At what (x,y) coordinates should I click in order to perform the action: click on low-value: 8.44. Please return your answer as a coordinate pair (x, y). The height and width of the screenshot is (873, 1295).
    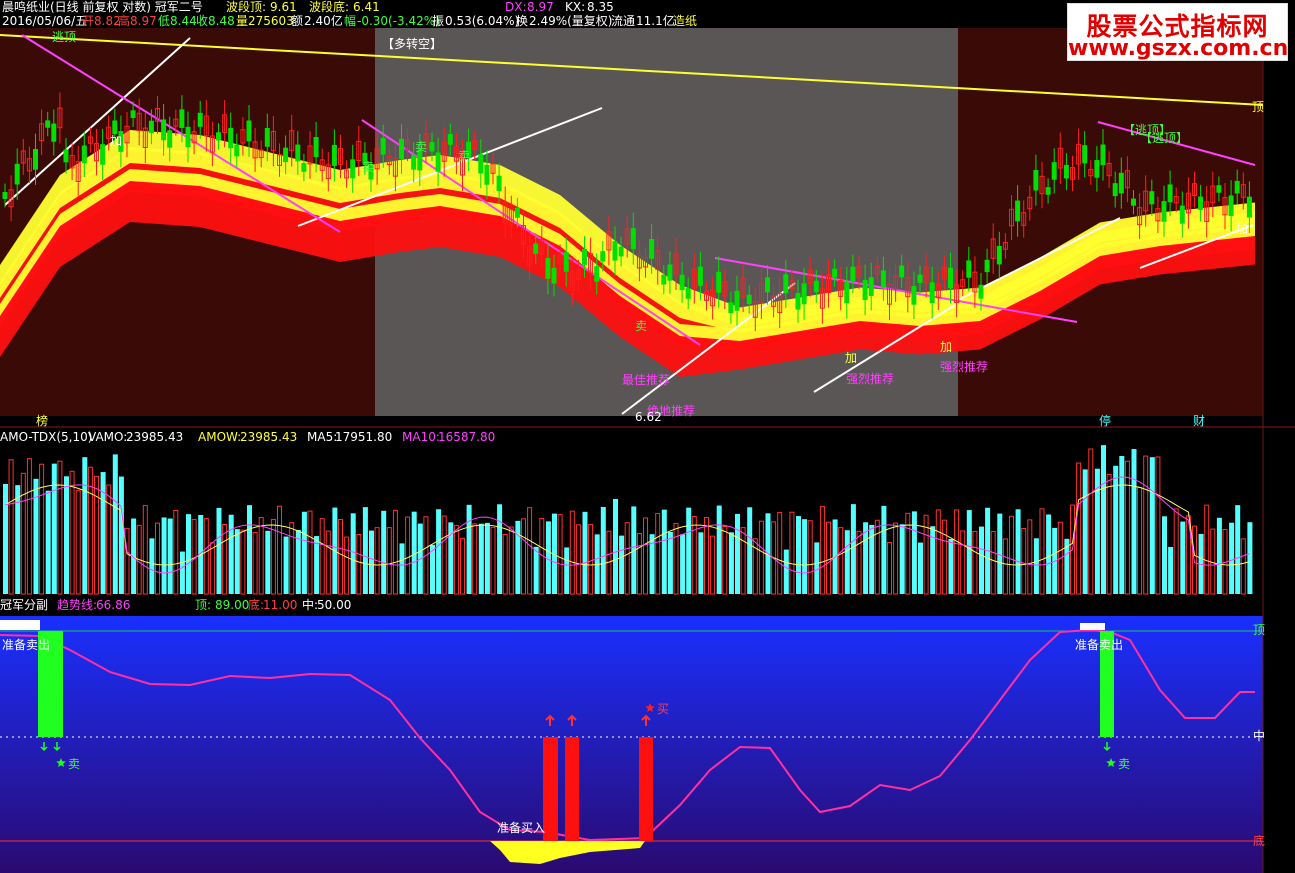
    Looking at the image, I should click on (183, 21).